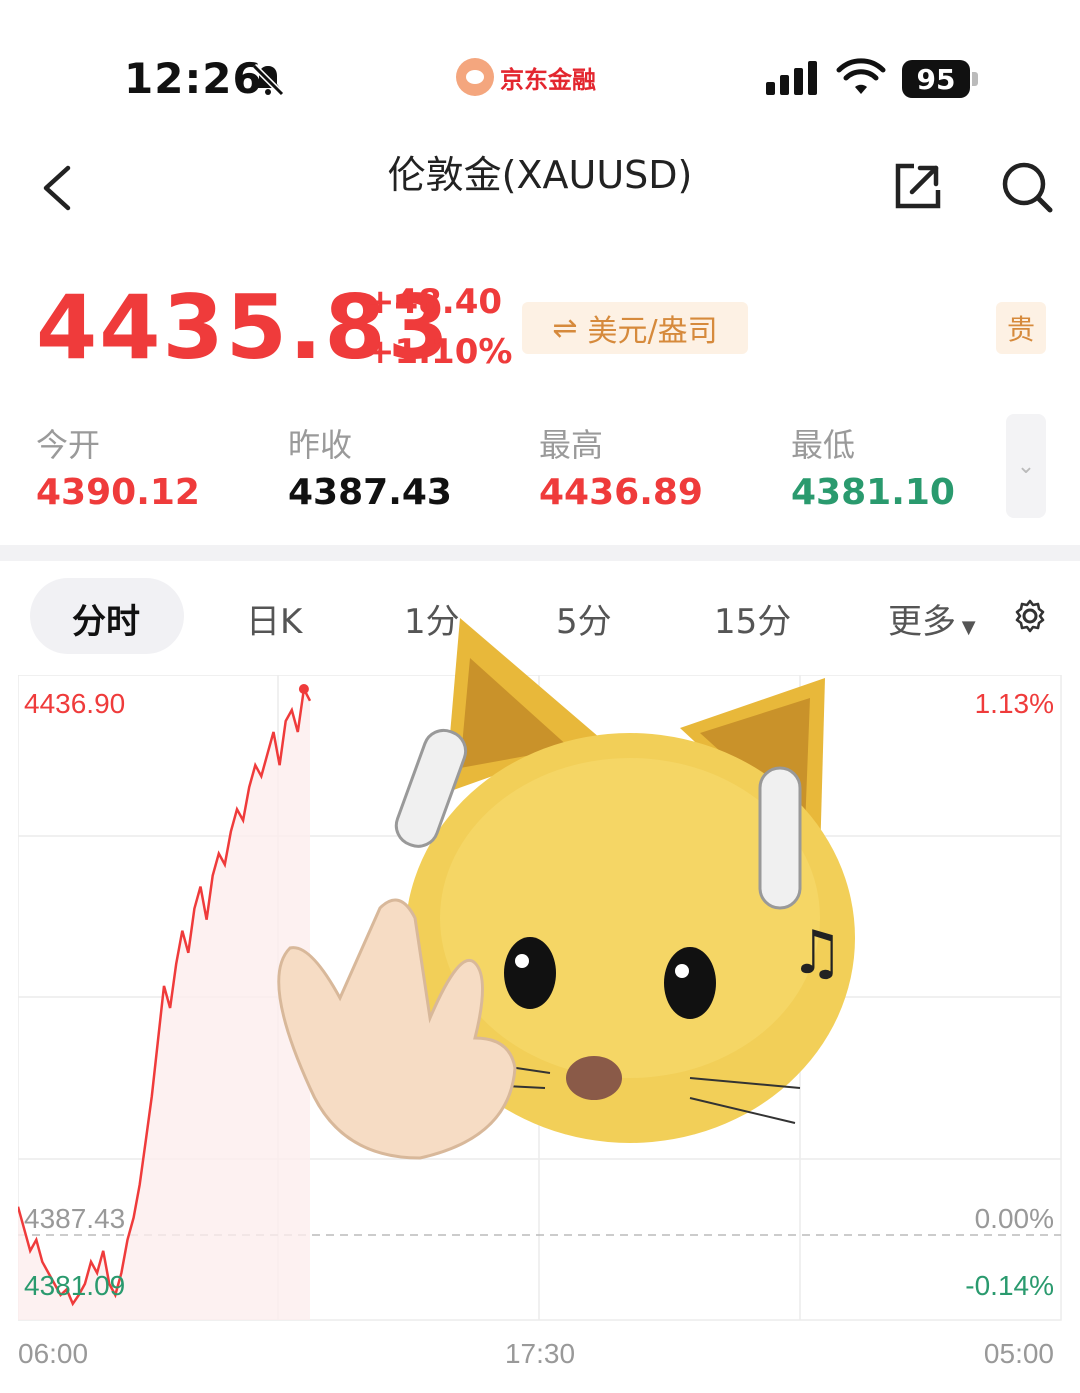 The width and height of the screenshot is (1080, 1393). What do you see at coordinates (74, 1218) in the screenshot?
I see `y-label-ref: 4387.43` at bounding box center [74, 1218].